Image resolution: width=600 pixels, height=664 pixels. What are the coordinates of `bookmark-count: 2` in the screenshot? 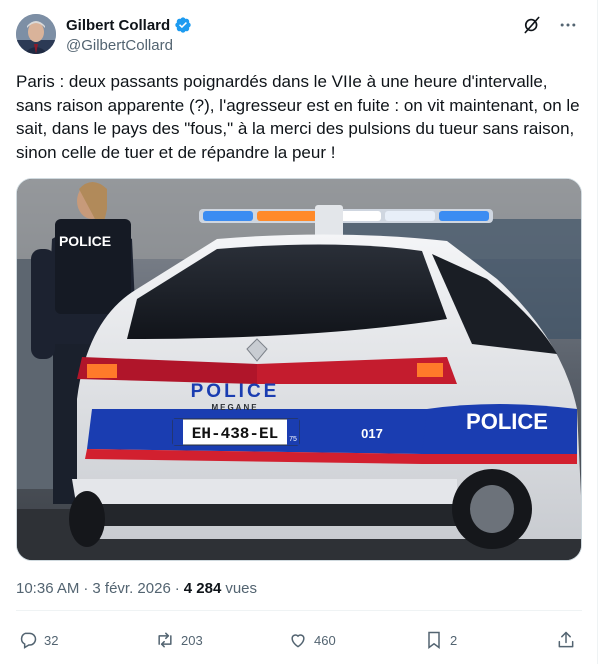 It's located at (454, 640).